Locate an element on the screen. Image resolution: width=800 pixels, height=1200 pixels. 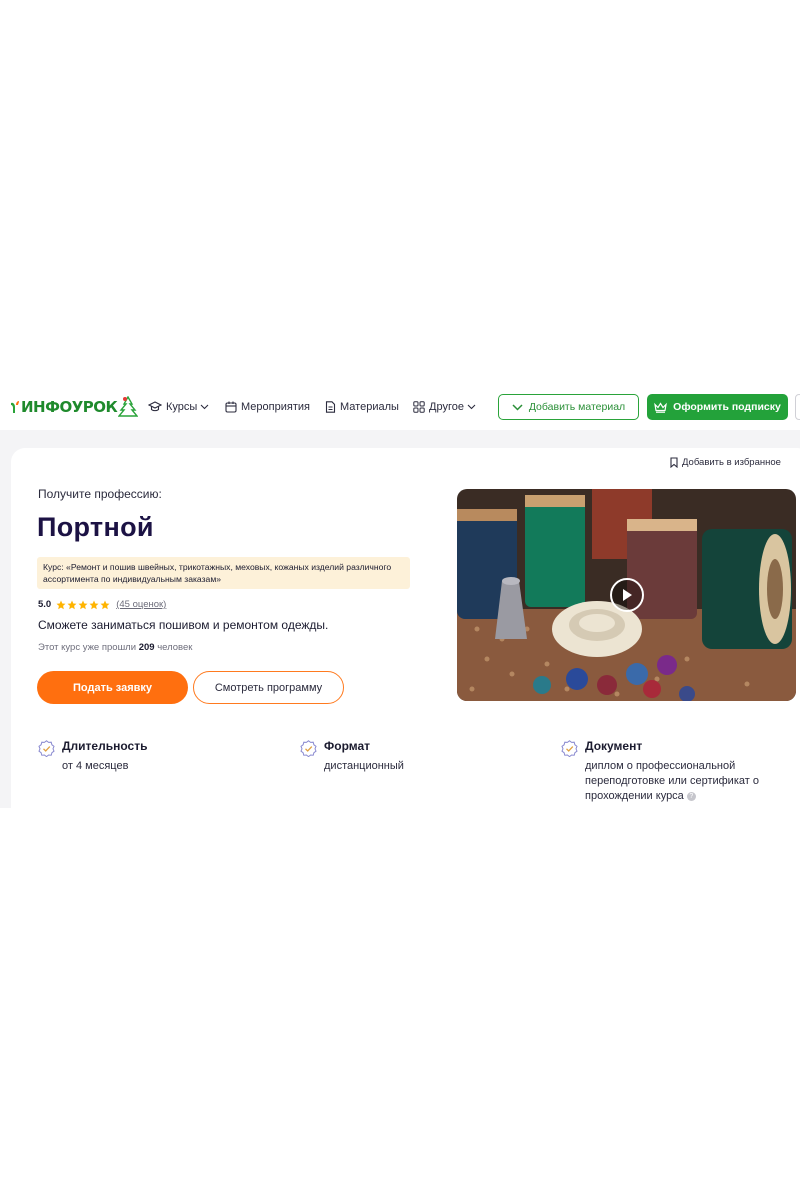
logo-text: ИНФОУРОК is located at coordinates (69, 407).